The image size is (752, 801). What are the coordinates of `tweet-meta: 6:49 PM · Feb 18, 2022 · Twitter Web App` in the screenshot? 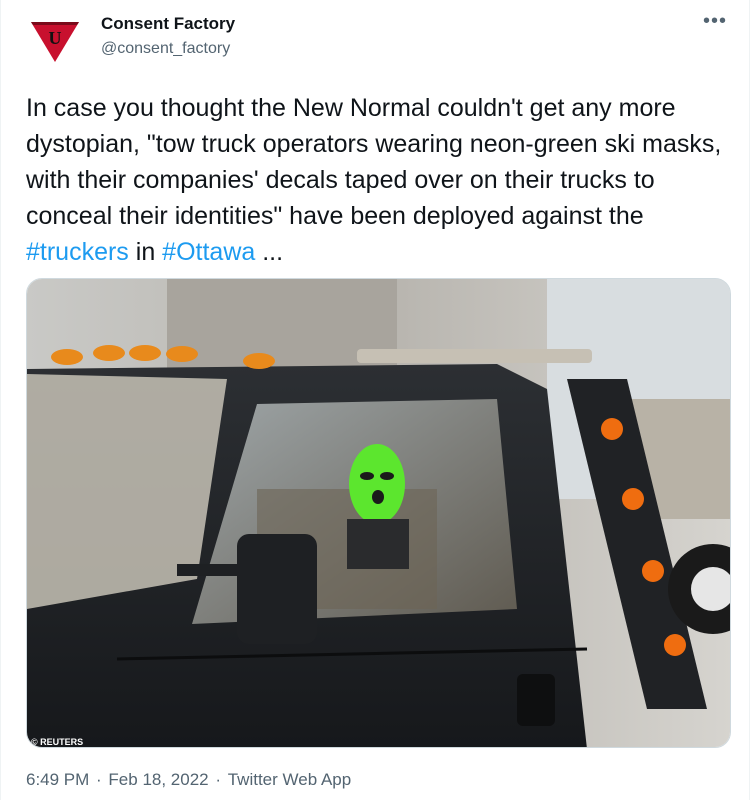 It's located at (189, 780).